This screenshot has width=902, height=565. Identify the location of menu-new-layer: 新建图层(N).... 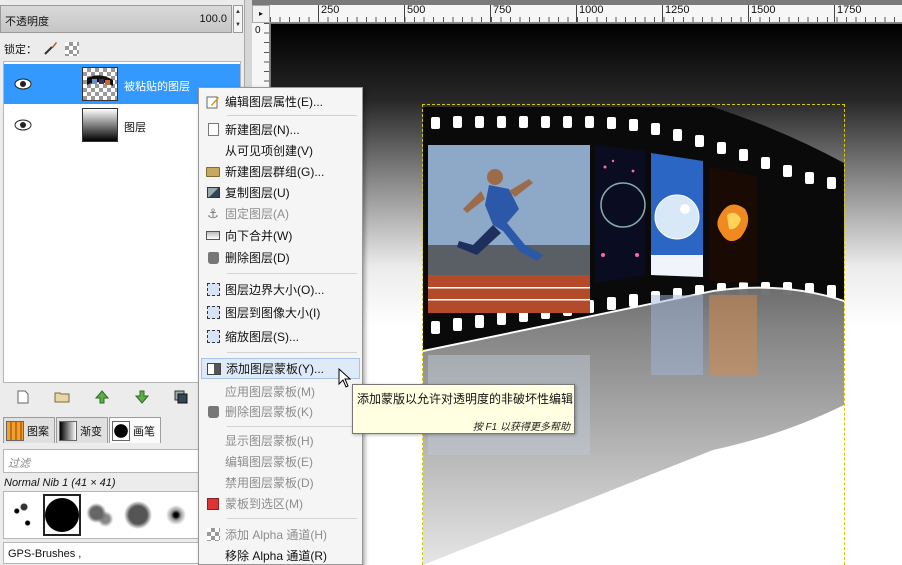
(280, 129).